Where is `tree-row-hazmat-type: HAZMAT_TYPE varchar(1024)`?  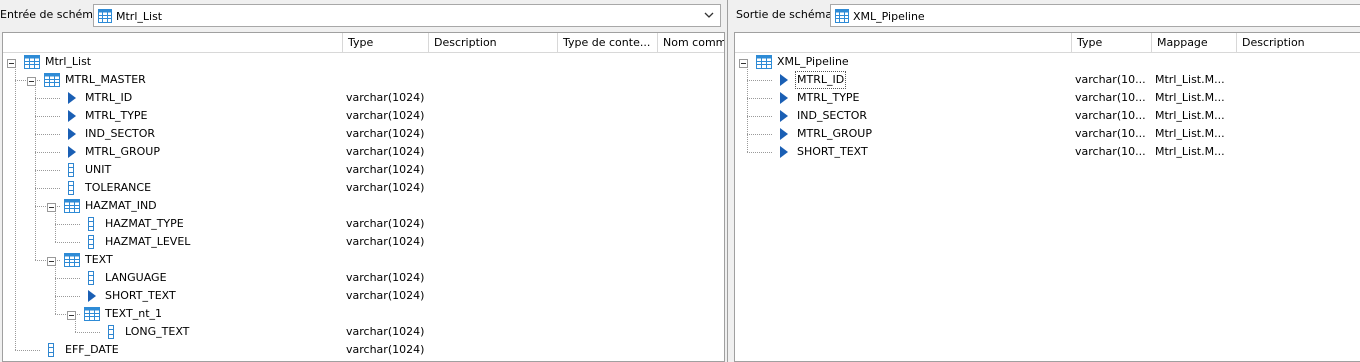
tree-row-hazmat-type: HAZMAT_TYPE varchar(1024) is located at coordinates (363, 224).